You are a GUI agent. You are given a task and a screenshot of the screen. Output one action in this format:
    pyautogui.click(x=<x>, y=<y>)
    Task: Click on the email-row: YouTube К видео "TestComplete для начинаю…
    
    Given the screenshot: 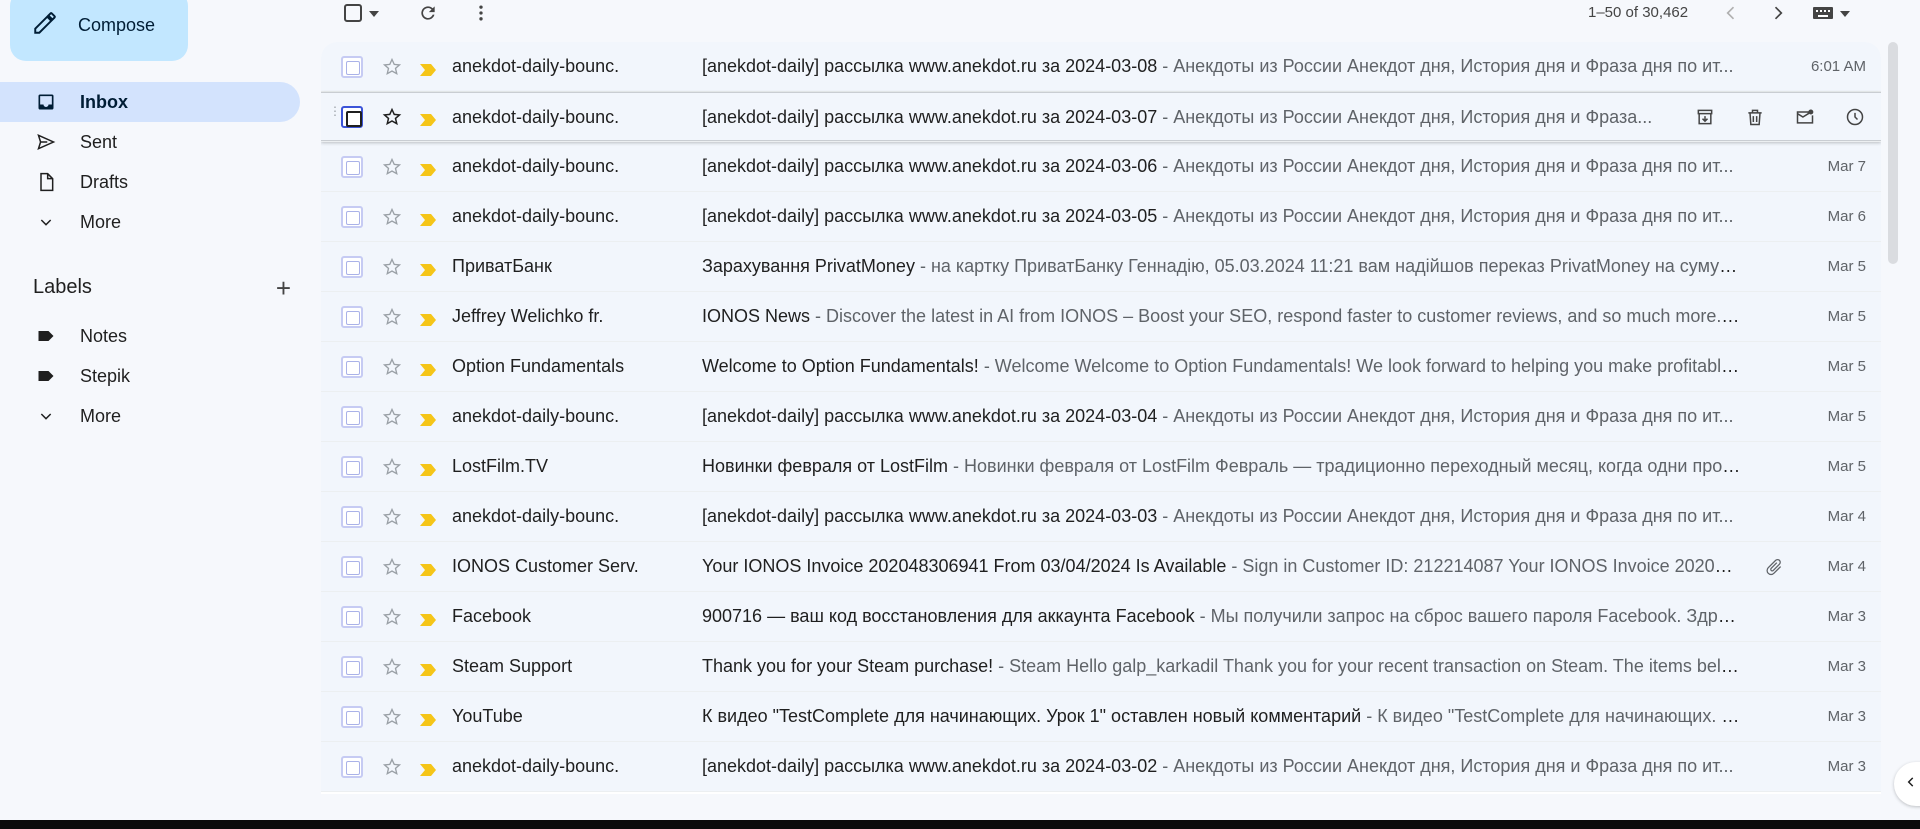 What is the action you would take?
    pyautogui.click(x=1101, y=717)
    